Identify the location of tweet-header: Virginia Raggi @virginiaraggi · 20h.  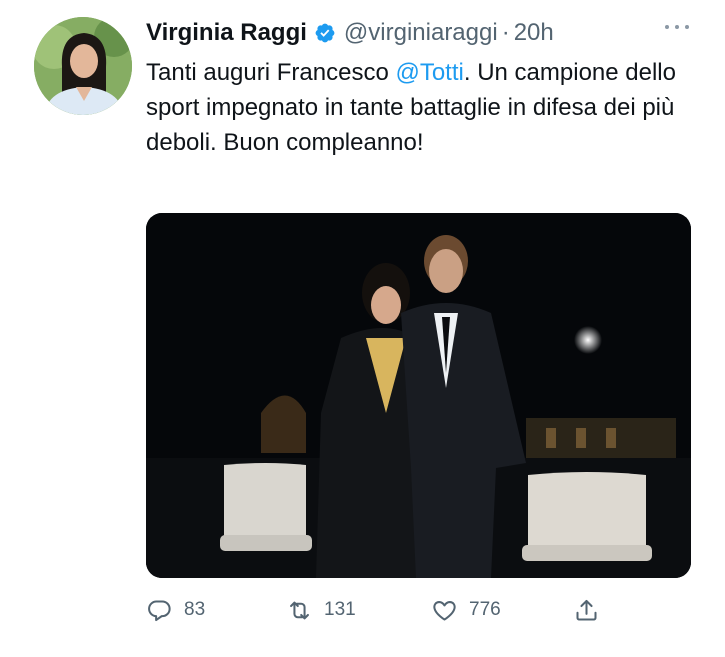
(350, 33).